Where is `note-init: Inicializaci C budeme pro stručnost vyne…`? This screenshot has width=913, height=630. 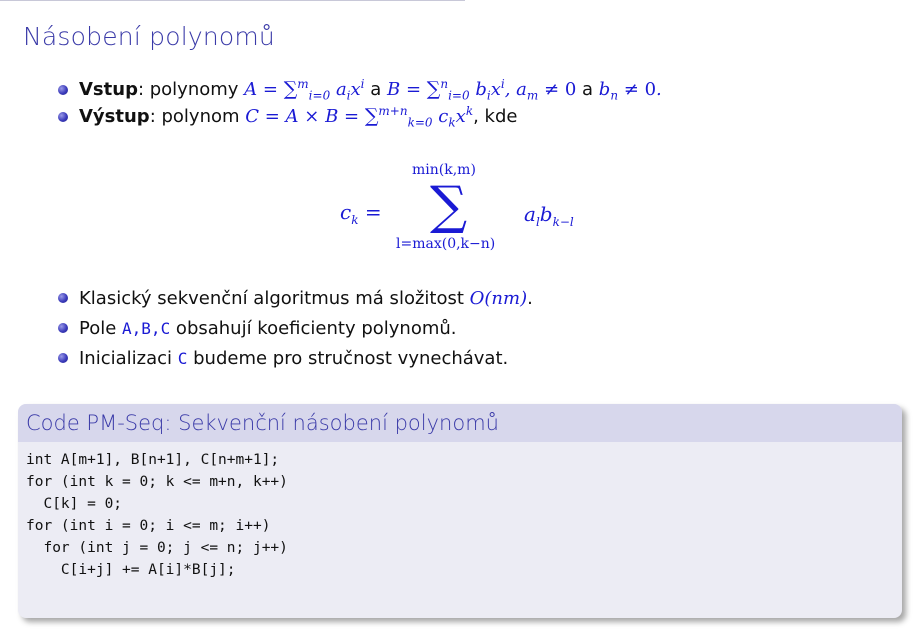
note-init: Inicializaci C budeme pro stručnost vyne… is located at coordinates (295, 359).